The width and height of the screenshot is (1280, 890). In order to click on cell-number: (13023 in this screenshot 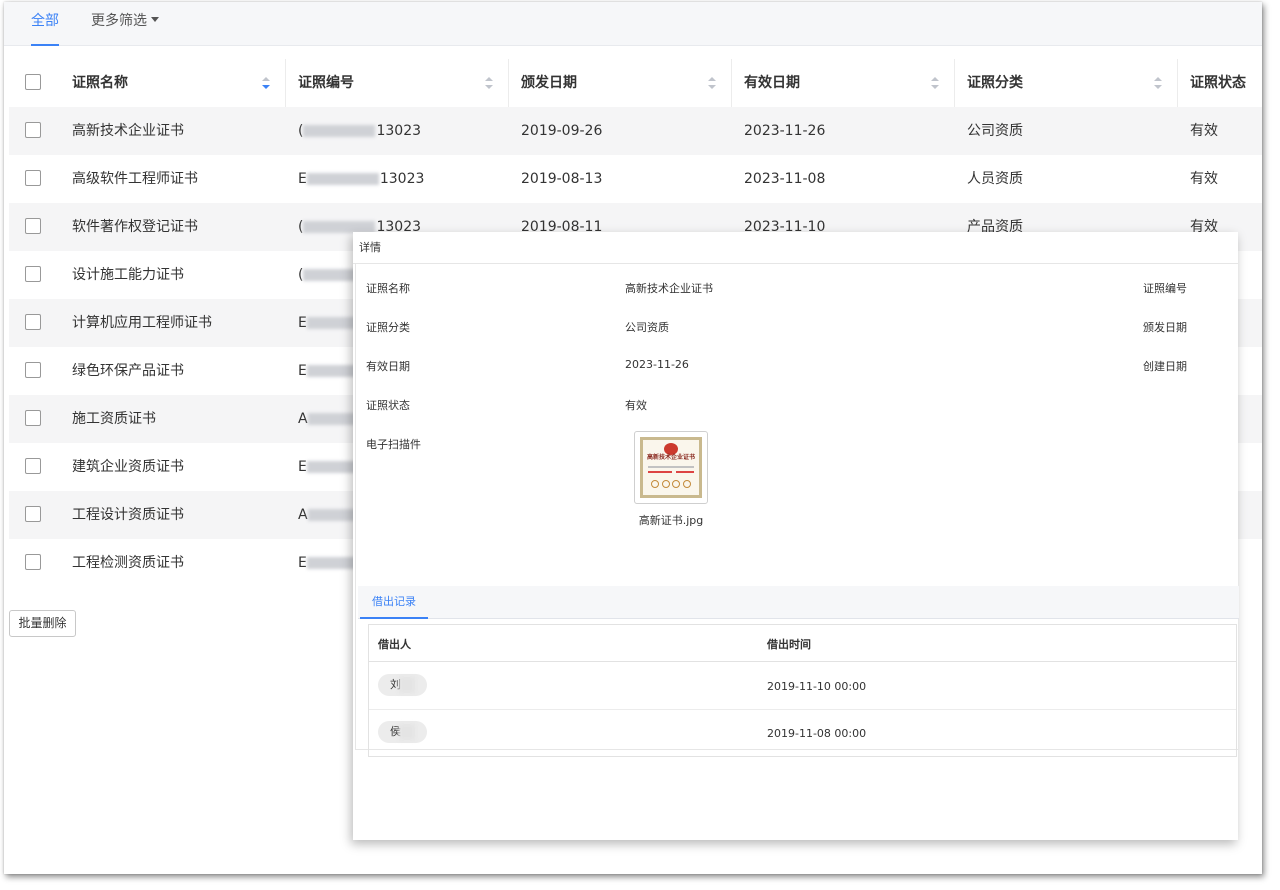, I will do `click(360, 131)`.